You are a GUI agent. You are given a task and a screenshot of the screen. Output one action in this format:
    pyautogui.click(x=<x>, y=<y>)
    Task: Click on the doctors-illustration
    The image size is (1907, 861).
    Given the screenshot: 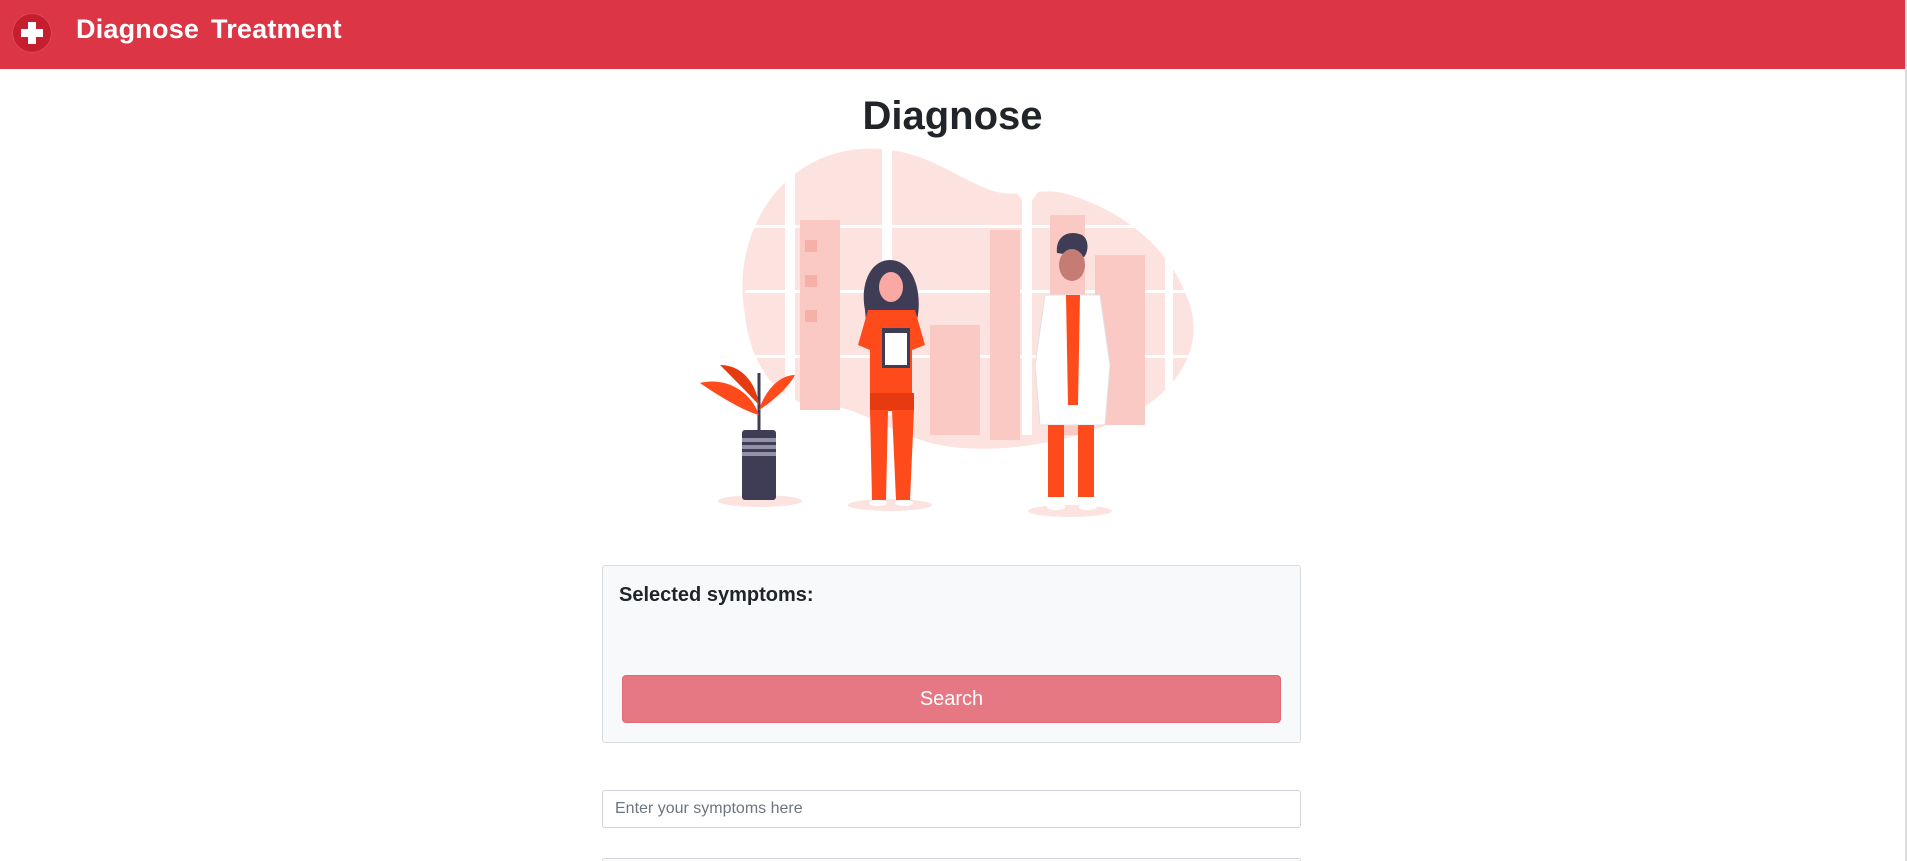 What is the action you would take?
    pyautogui.click(x=947, y=331)
    